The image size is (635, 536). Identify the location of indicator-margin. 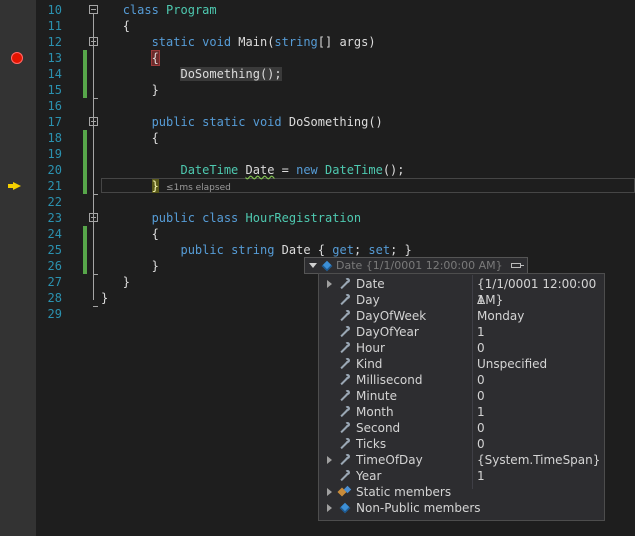
(18, 268).